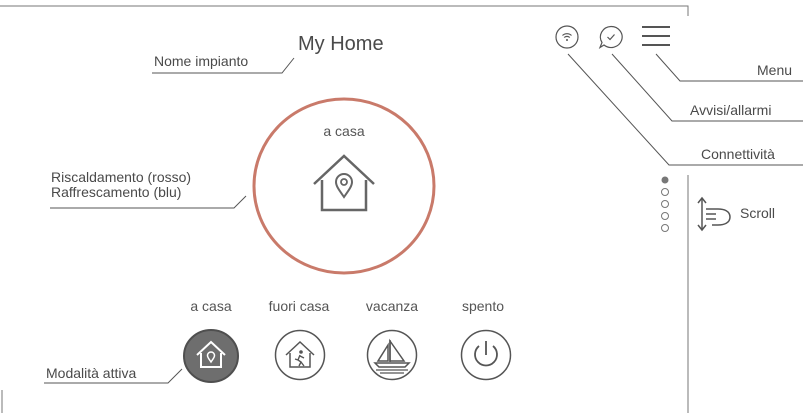 The image size is (803, 413). I want to click on main-mode-display: a casa, so click(344, 186).